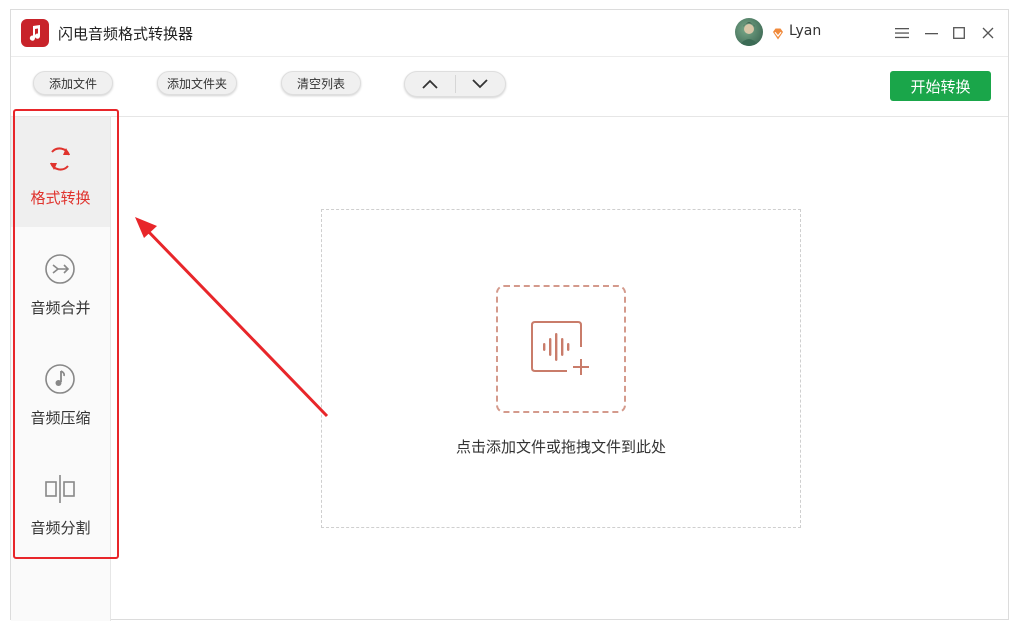  I want to click on clear-list-button: 清空列表, so click(321, 83).